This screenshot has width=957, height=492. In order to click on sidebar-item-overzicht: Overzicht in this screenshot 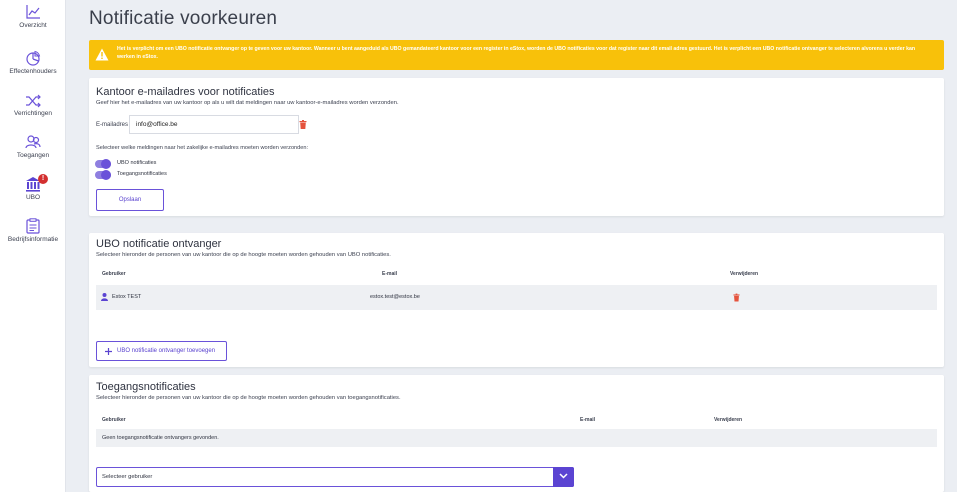, I will do `click(33, 16)`.